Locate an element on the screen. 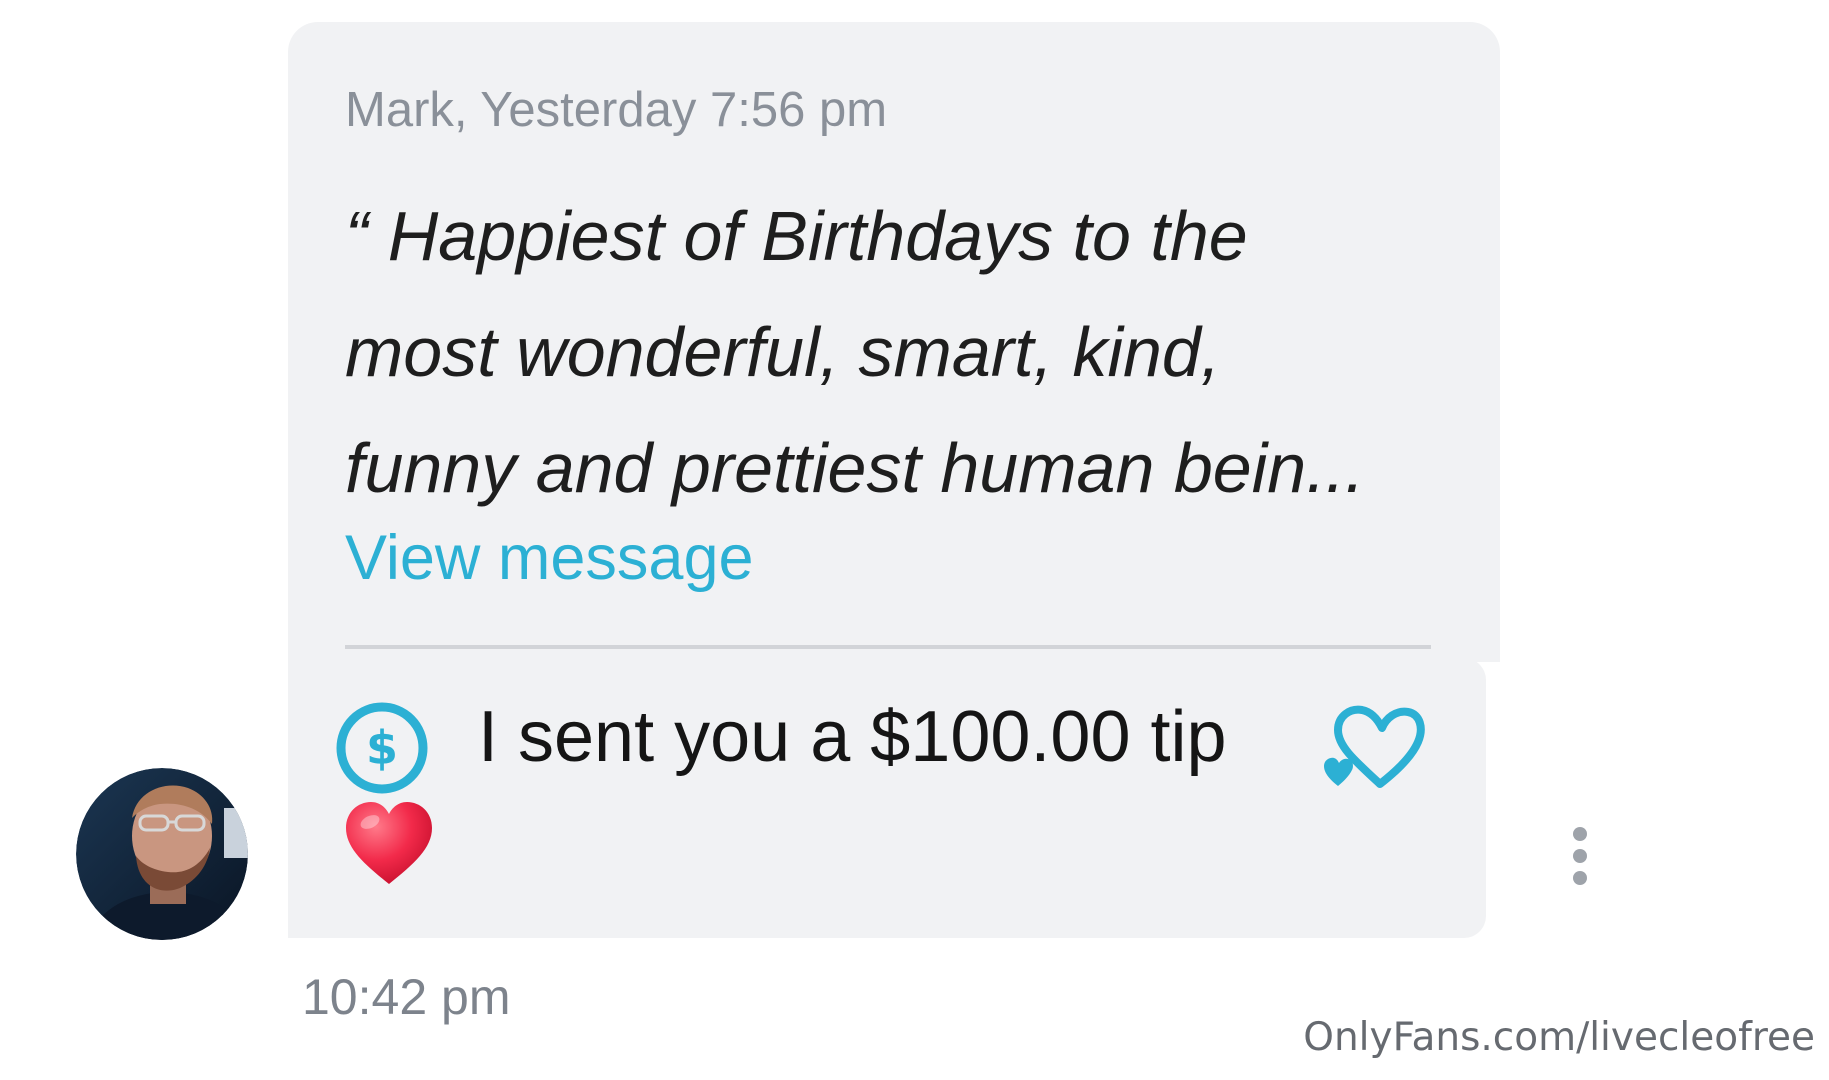  red-heart-emoji is located at coordinates (389, 843).